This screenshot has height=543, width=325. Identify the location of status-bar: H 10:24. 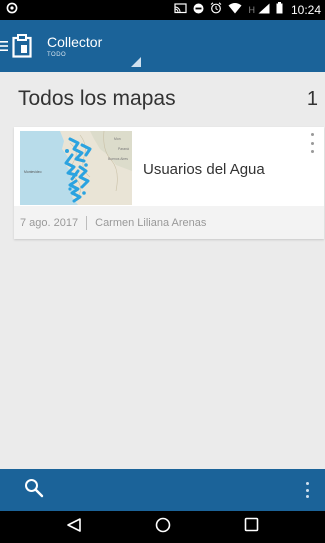
(162, 10).